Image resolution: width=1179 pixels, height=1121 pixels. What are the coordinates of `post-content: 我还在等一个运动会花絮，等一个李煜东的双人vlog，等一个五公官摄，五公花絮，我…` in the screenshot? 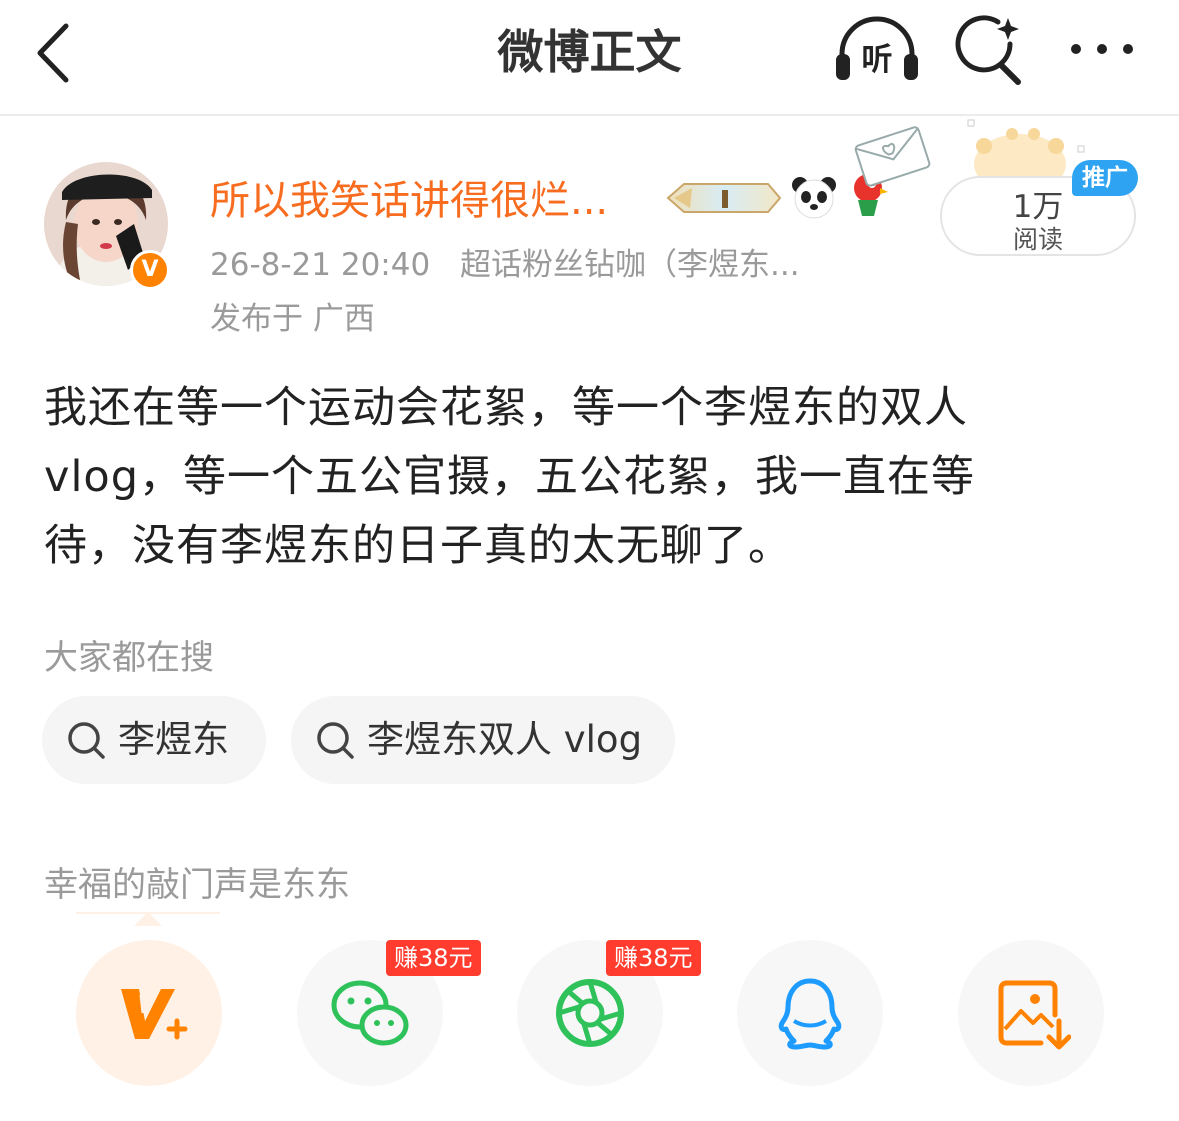 It's located at (509, 477).